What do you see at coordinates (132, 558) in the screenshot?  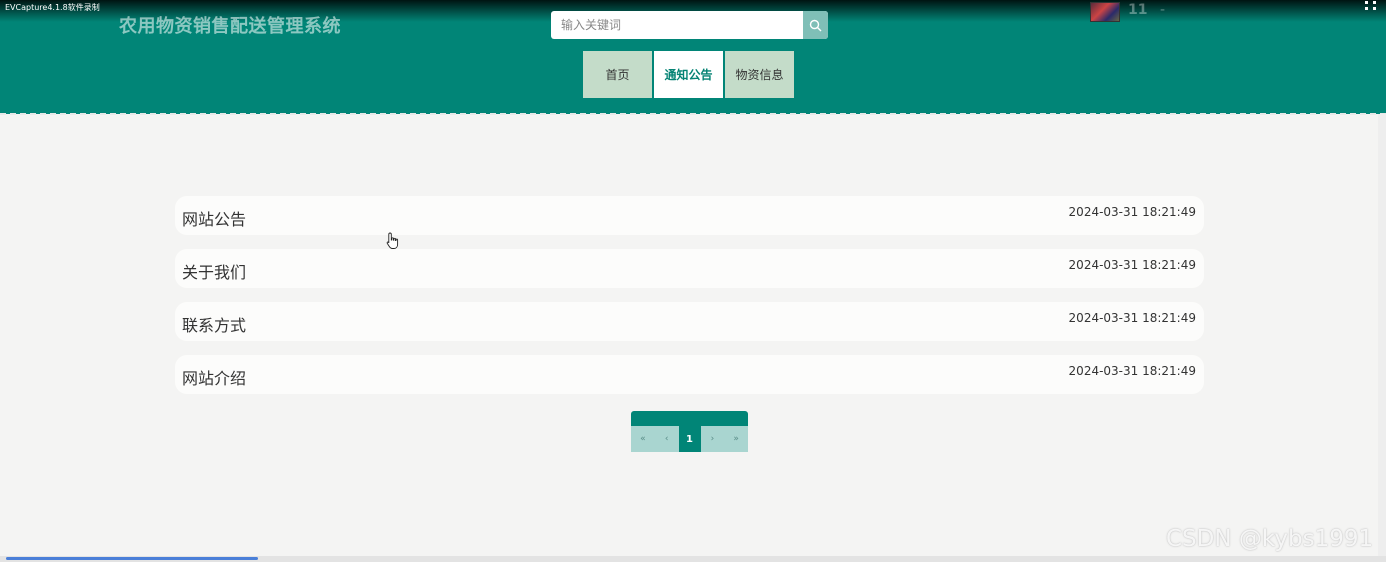 I see `bottom-progress-bar` at bounding box center [132, 558].